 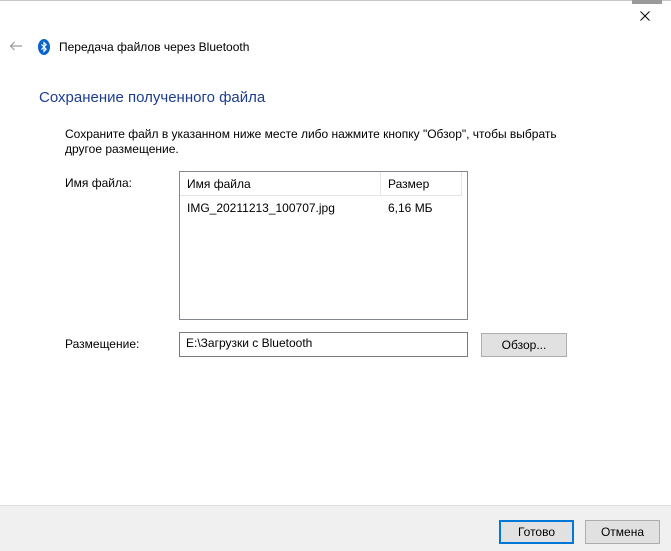 I want to click on dialog-footer: Готово Отмена, so click(x=335, y=528).